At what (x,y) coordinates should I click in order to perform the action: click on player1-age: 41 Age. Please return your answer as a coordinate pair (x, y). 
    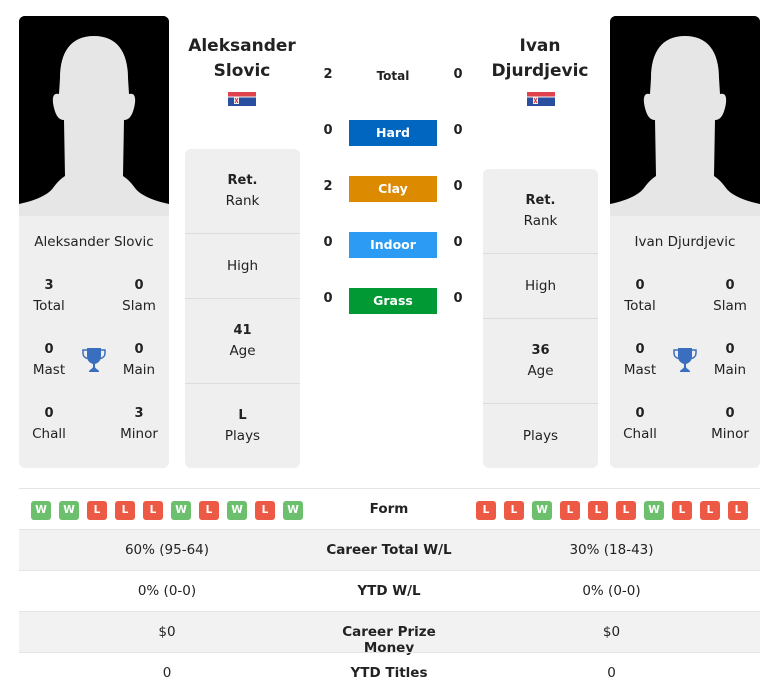
    Looking at the image, I should click on (242, 340).